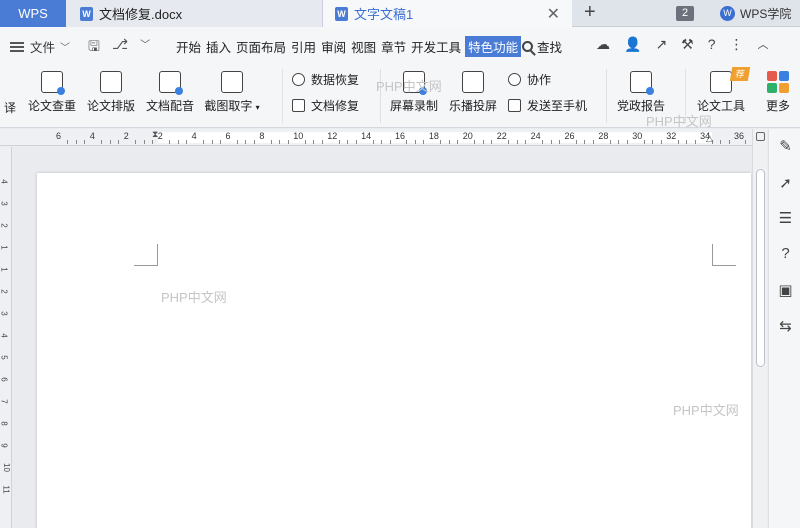  I want to click on cloud-icon: ☁, so click(603, 44).